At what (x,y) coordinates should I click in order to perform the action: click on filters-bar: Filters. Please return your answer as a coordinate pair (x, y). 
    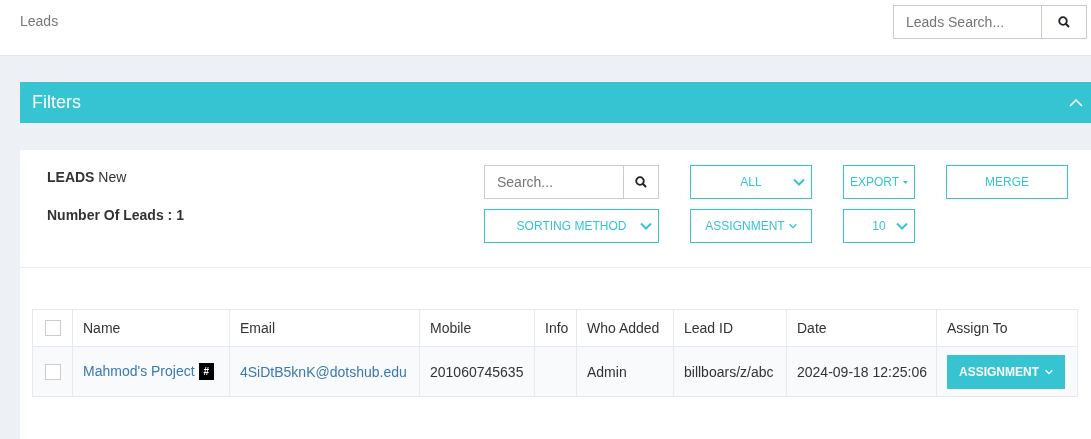
    Looking at the image, I should click on (555, 102).